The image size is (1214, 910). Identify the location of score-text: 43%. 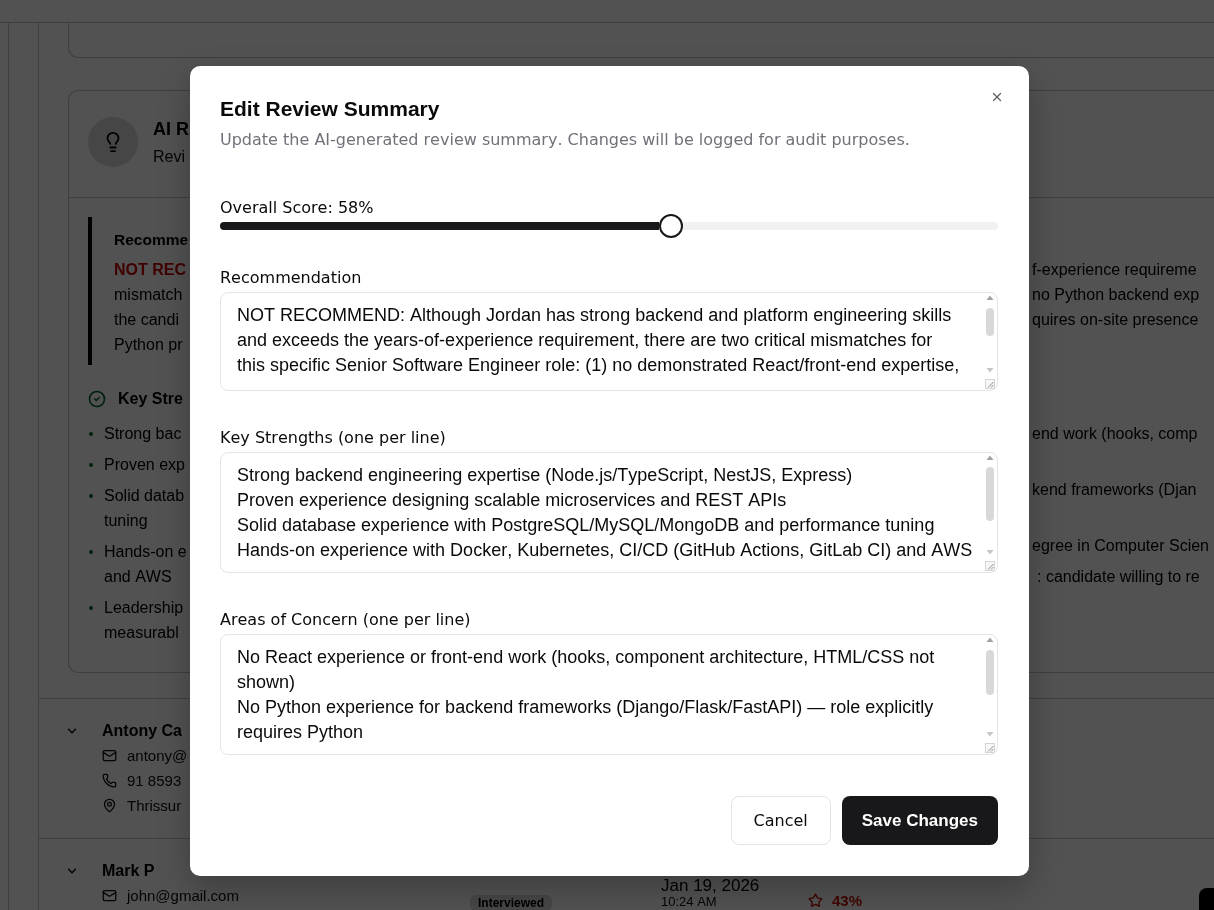
(847, 901).